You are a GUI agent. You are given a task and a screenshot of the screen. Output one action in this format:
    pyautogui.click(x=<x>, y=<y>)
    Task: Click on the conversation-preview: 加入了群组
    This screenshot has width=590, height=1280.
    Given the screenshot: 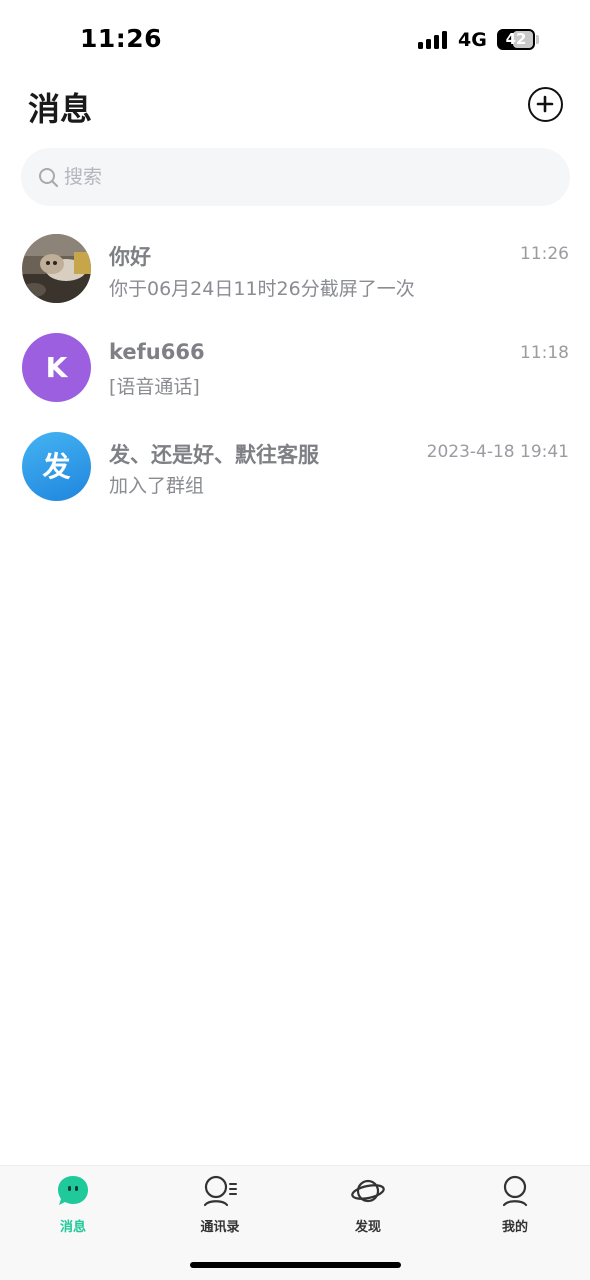 What is the action you would take?
    pyautogui.click(x=157, y=486)
    